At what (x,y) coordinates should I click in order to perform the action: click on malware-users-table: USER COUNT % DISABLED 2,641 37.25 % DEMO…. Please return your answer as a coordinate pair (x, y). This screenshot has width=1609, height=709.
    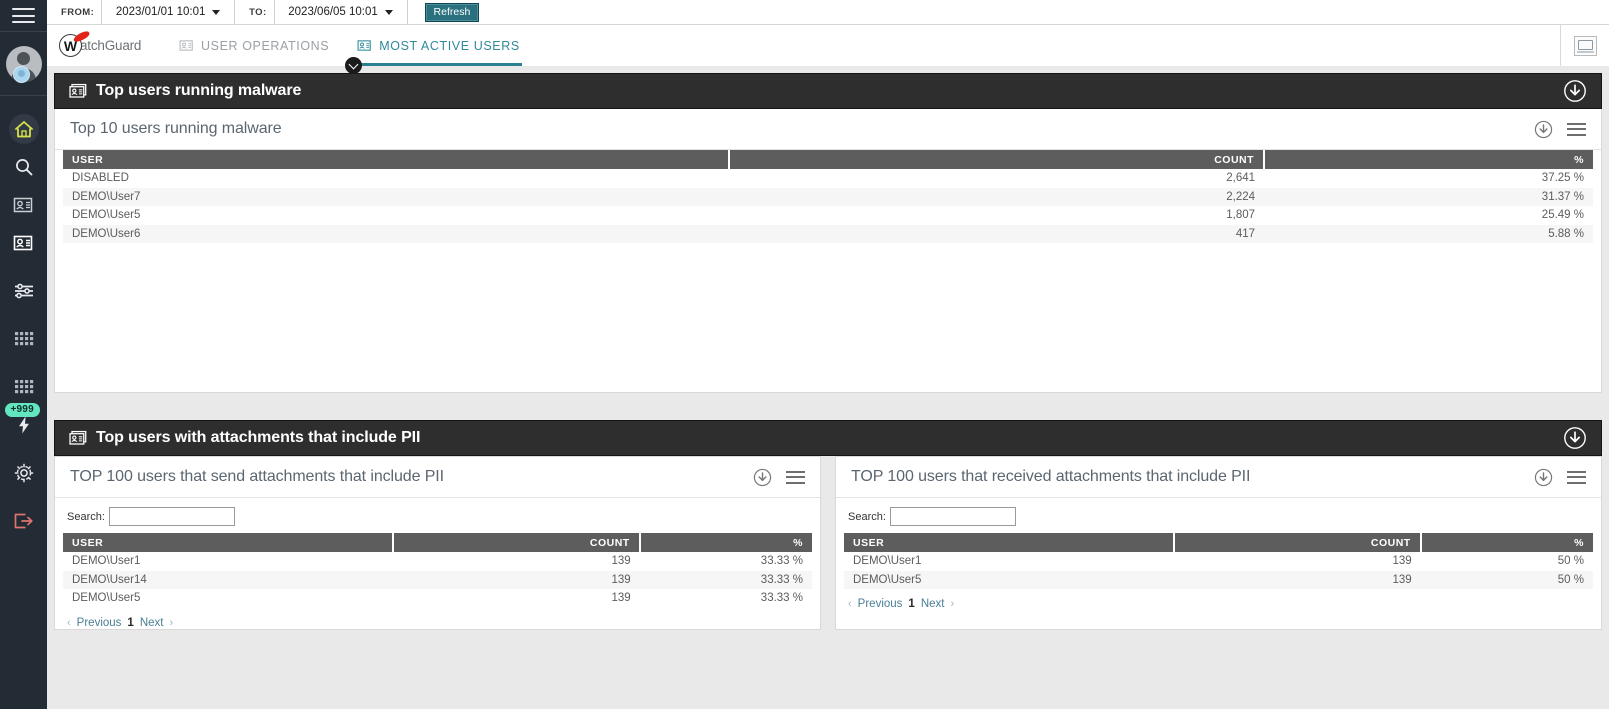
    Looking at the image, I should click on (828, 196).